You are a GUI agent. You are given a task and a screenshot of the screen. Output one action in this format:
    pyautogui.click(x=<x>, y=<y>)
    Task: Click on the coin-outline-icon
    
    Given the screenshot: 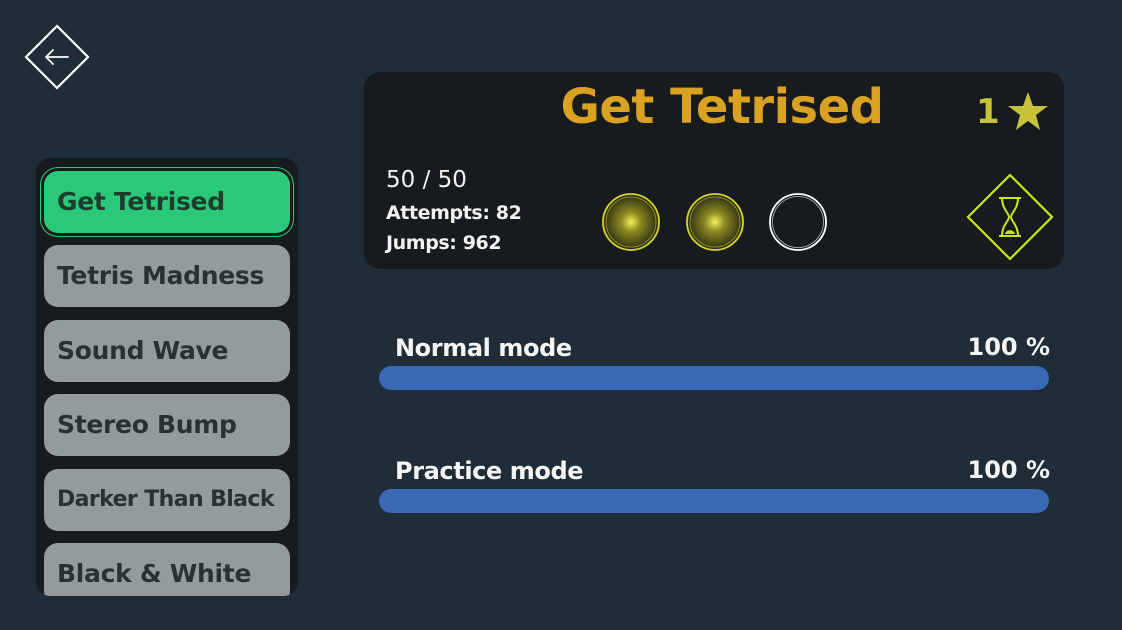 What is the action you would take?
    pyautogui.click(x=798, y=222)
    